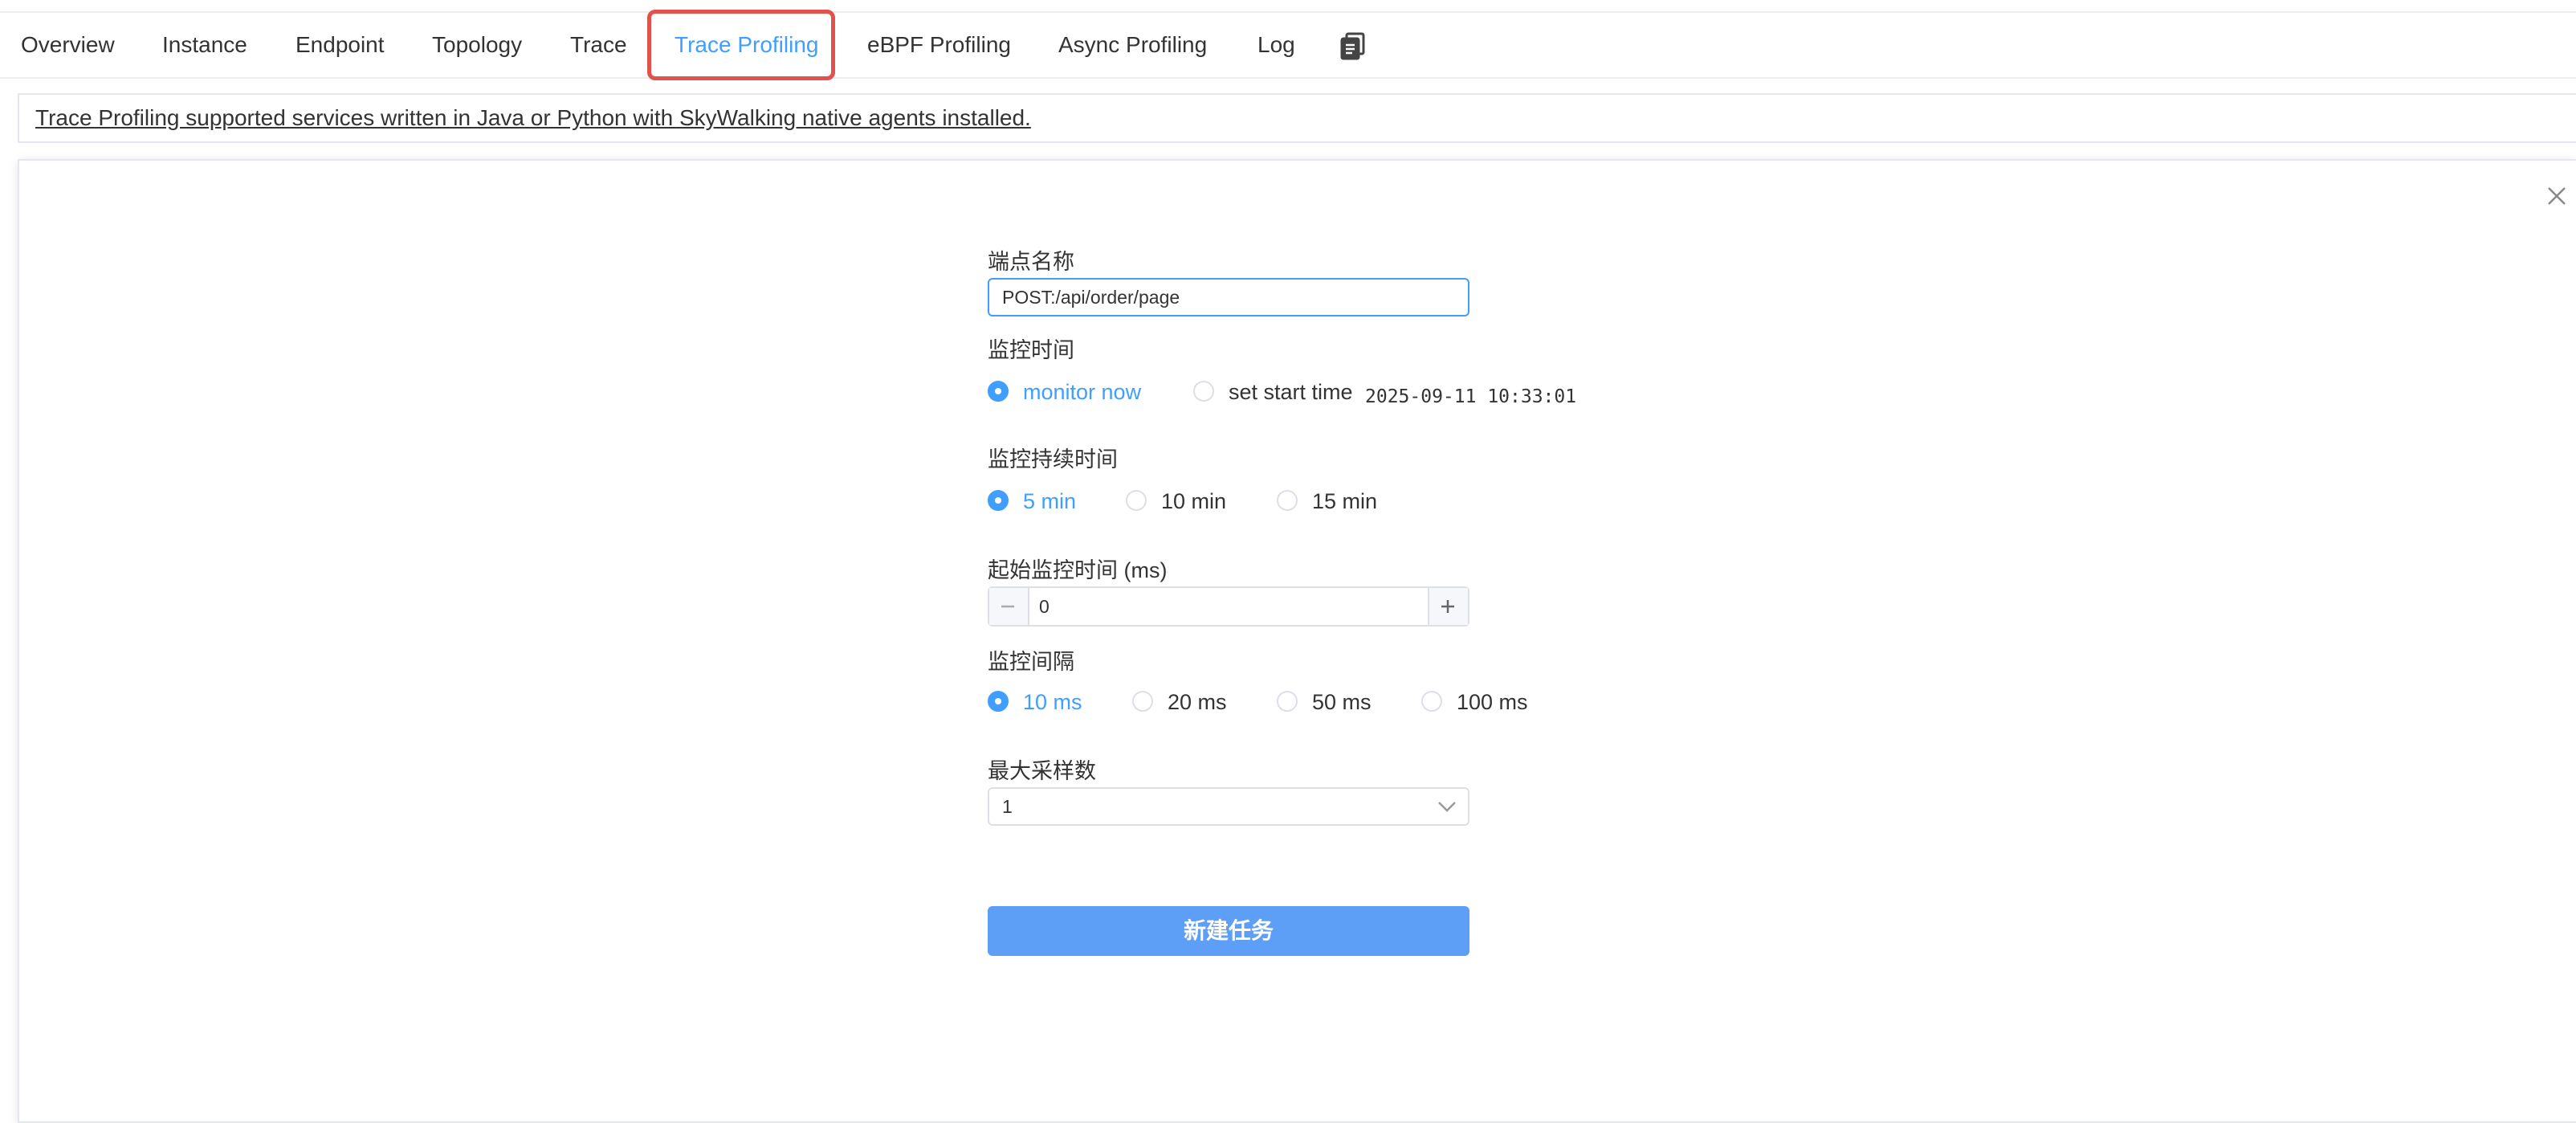  What do you see at coordinates (1194, 501) in the screenshot?
I see `radio-label: 10 min` at bounding box center [1194, 501].